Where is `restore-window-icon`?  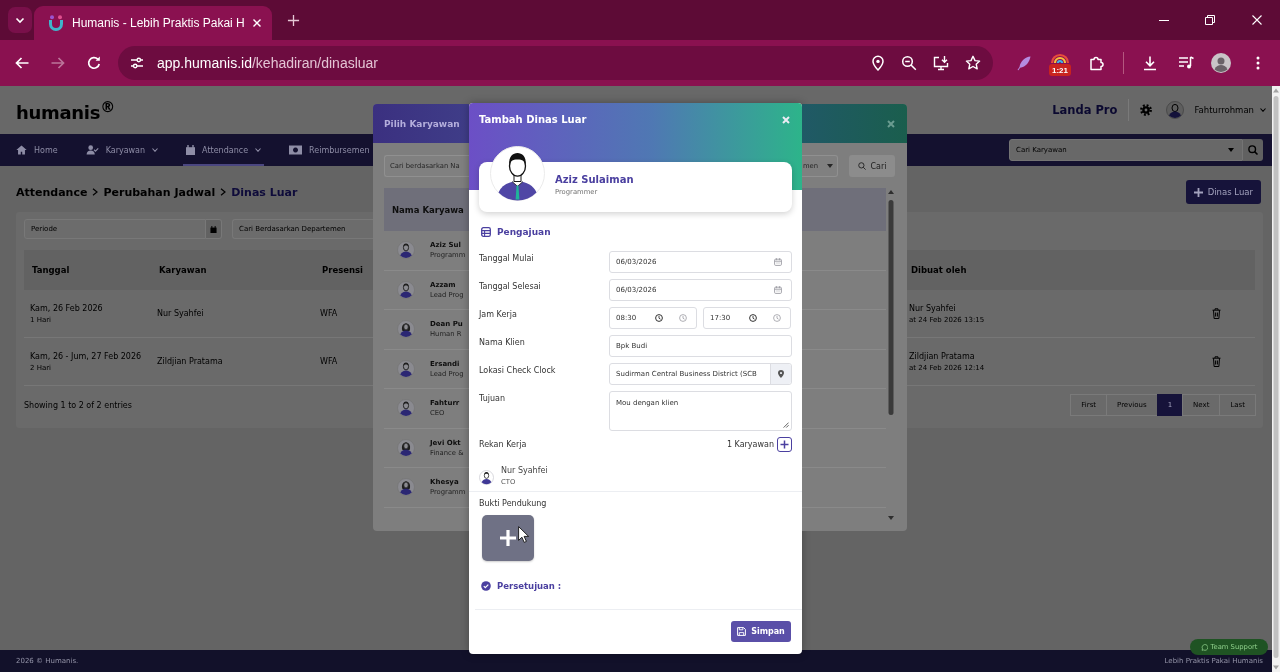
restore-window-icon is located at coordinates (1210, 20).